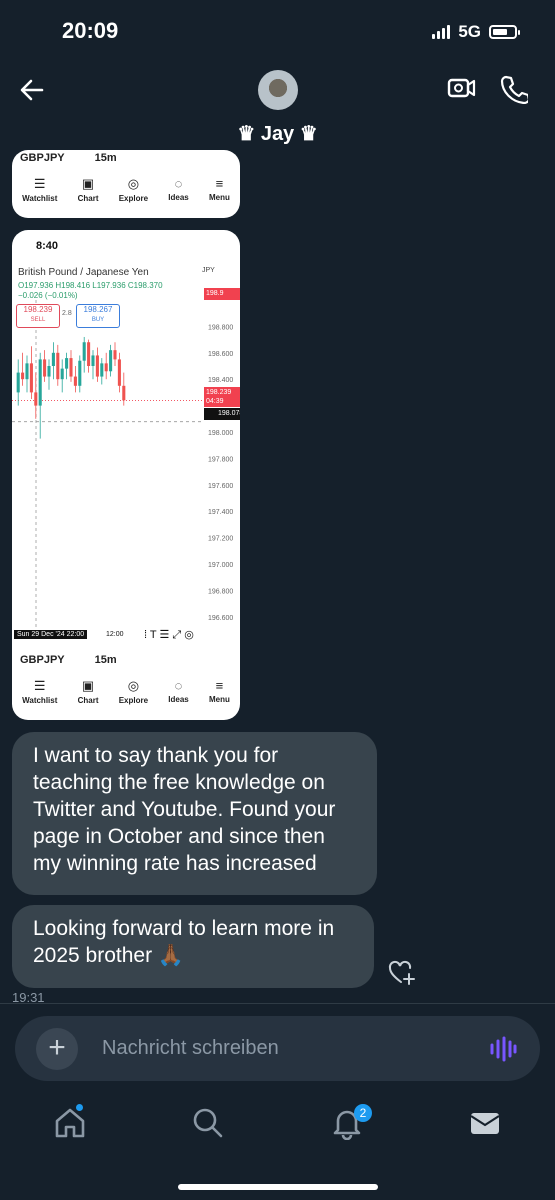 The height and width of the screenshot is (1200, 555). What do you see at coordinates (126, 635) in the screenshot?
I see `time-axis: Sun 29 Dec '24 22:00 12:00 ⁞ T ☰ ⤢ ◎` at bounding box center [126, 635].